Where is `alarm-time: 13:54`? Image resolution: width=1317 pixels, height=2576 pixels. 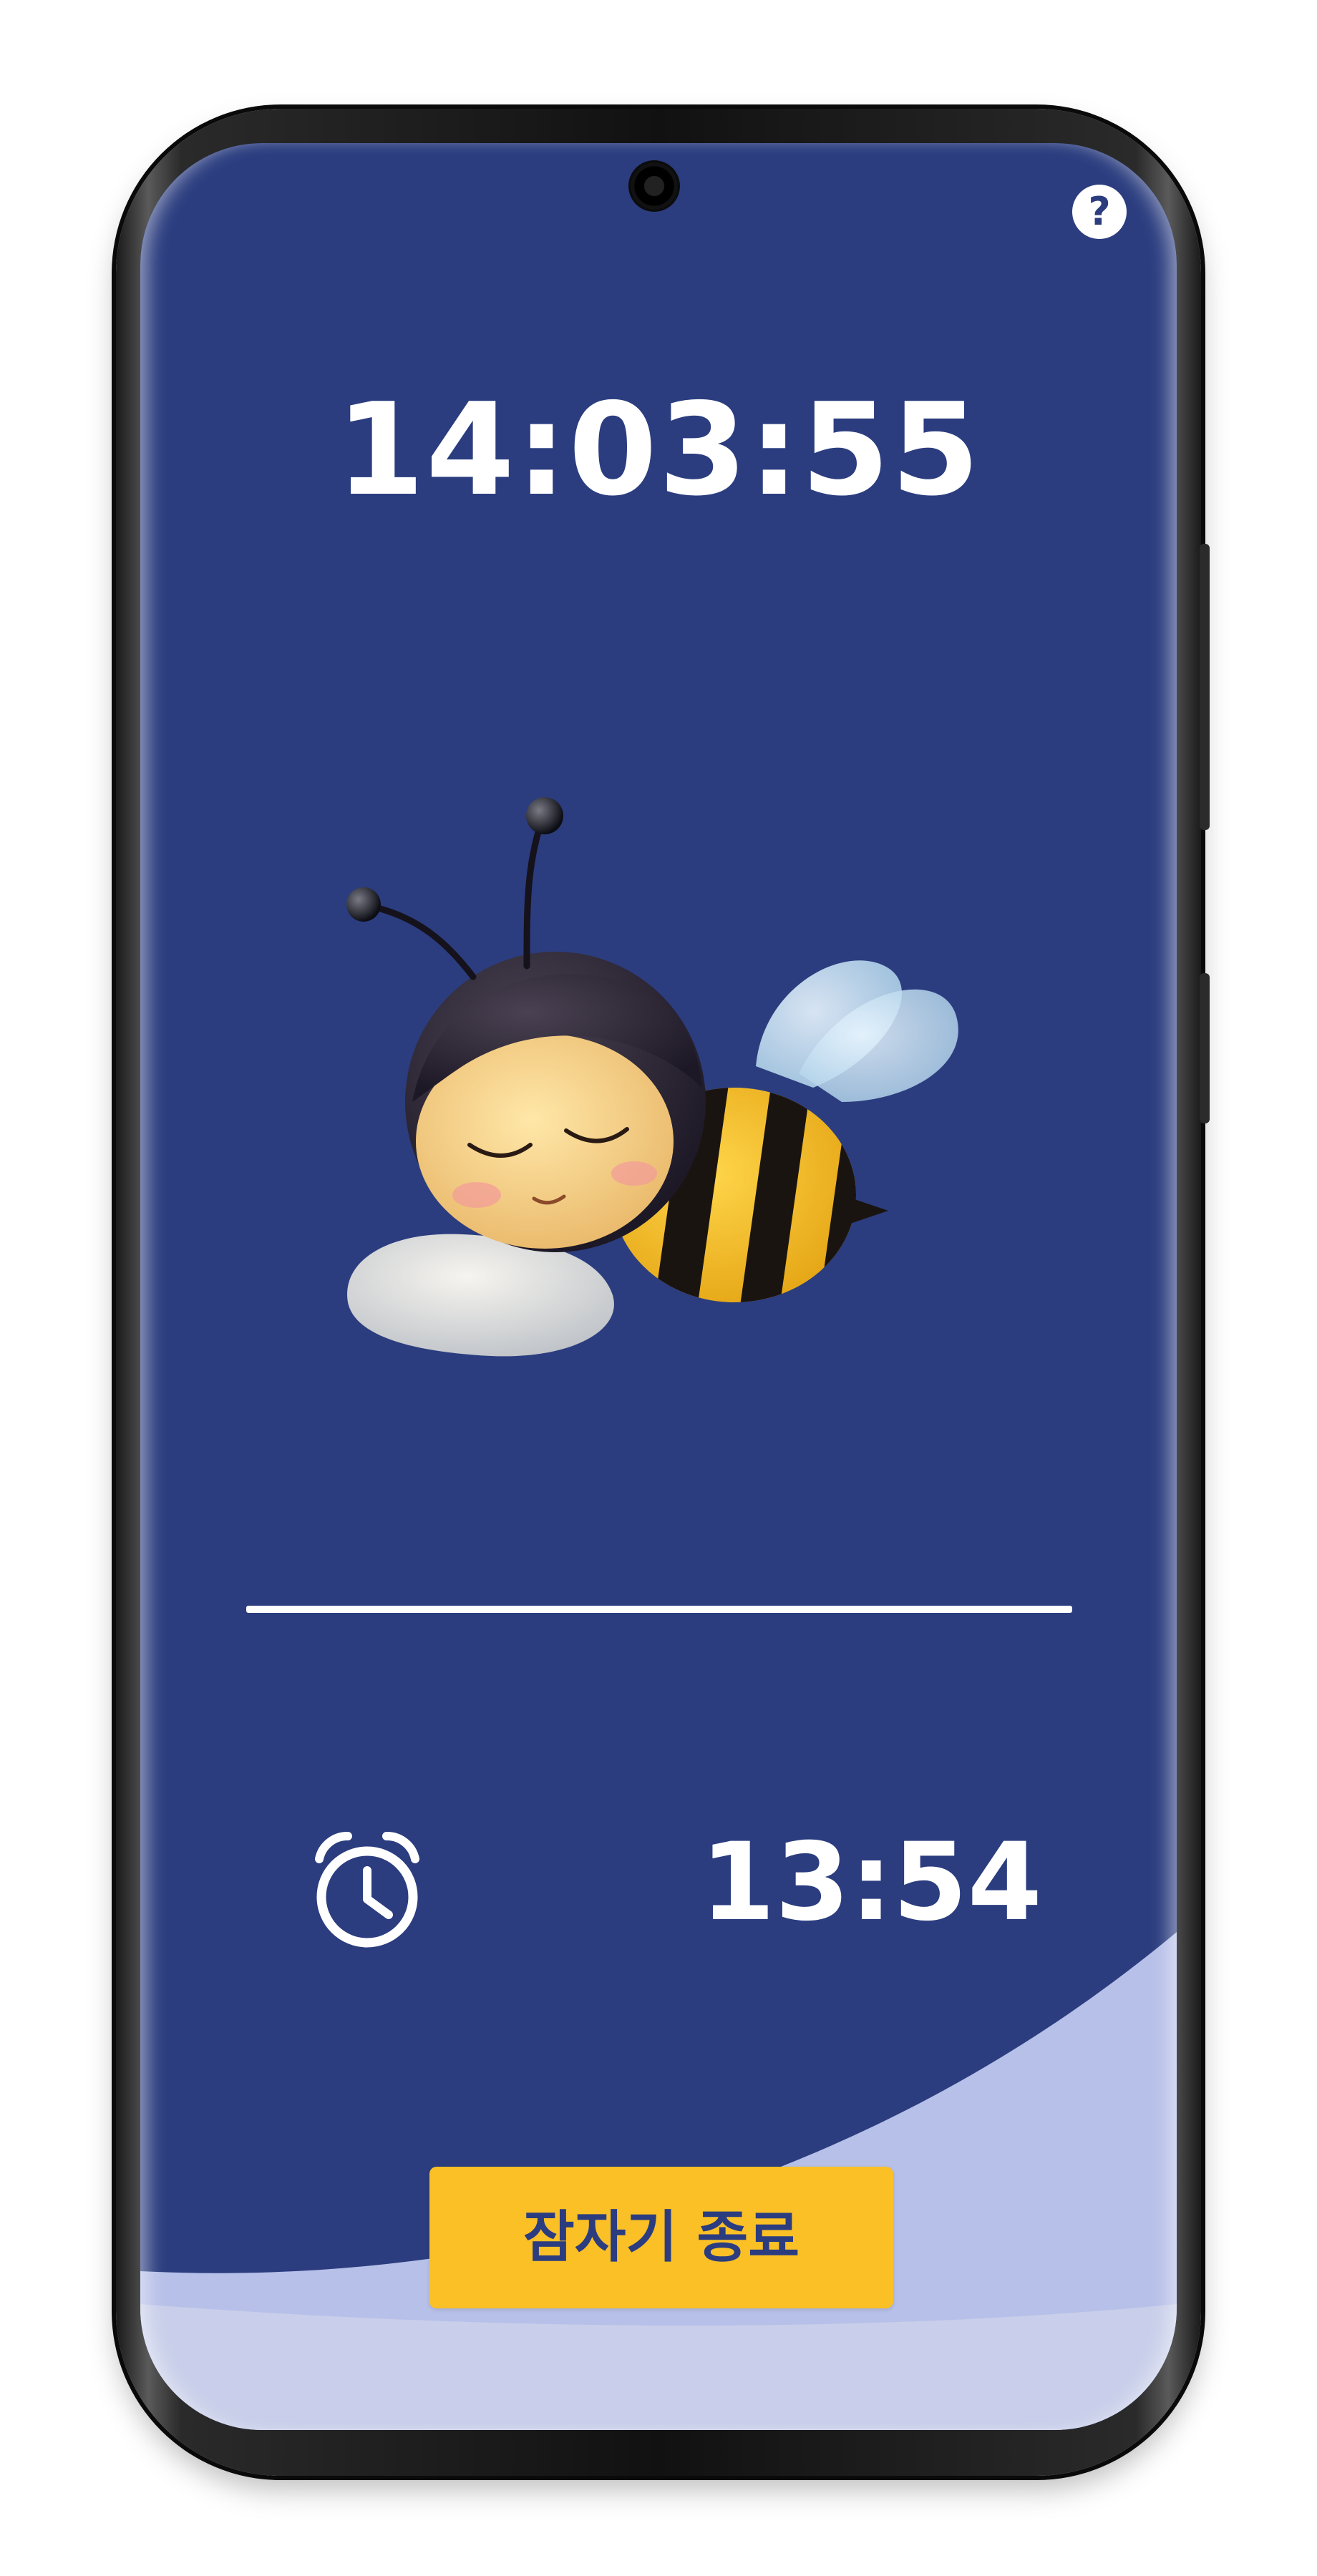
alarm-time: 13:54 is located at coordinates (871, 1882).